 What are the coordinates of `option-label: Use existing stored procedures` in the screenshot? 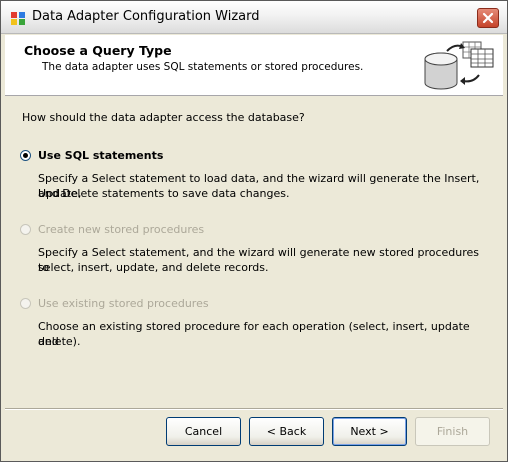 It's located at (123, 303).